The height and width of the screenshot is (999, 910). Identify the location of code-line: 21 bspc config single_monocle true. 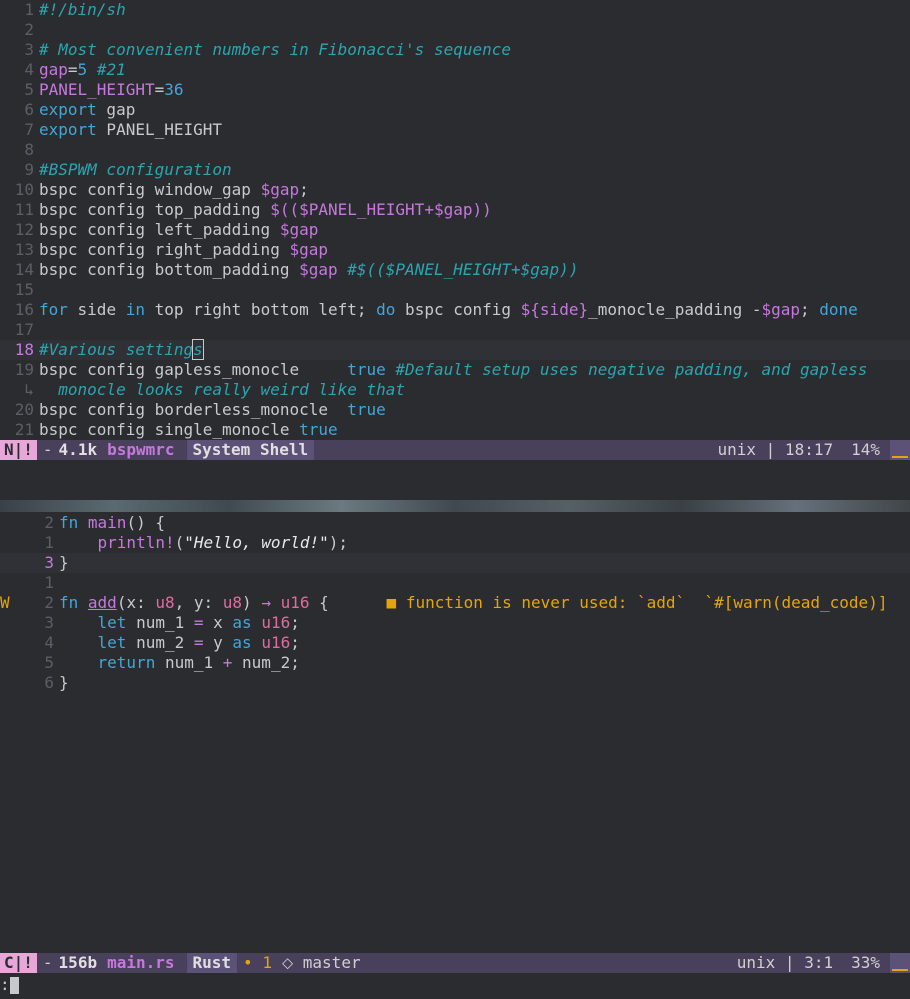
(455, 430).